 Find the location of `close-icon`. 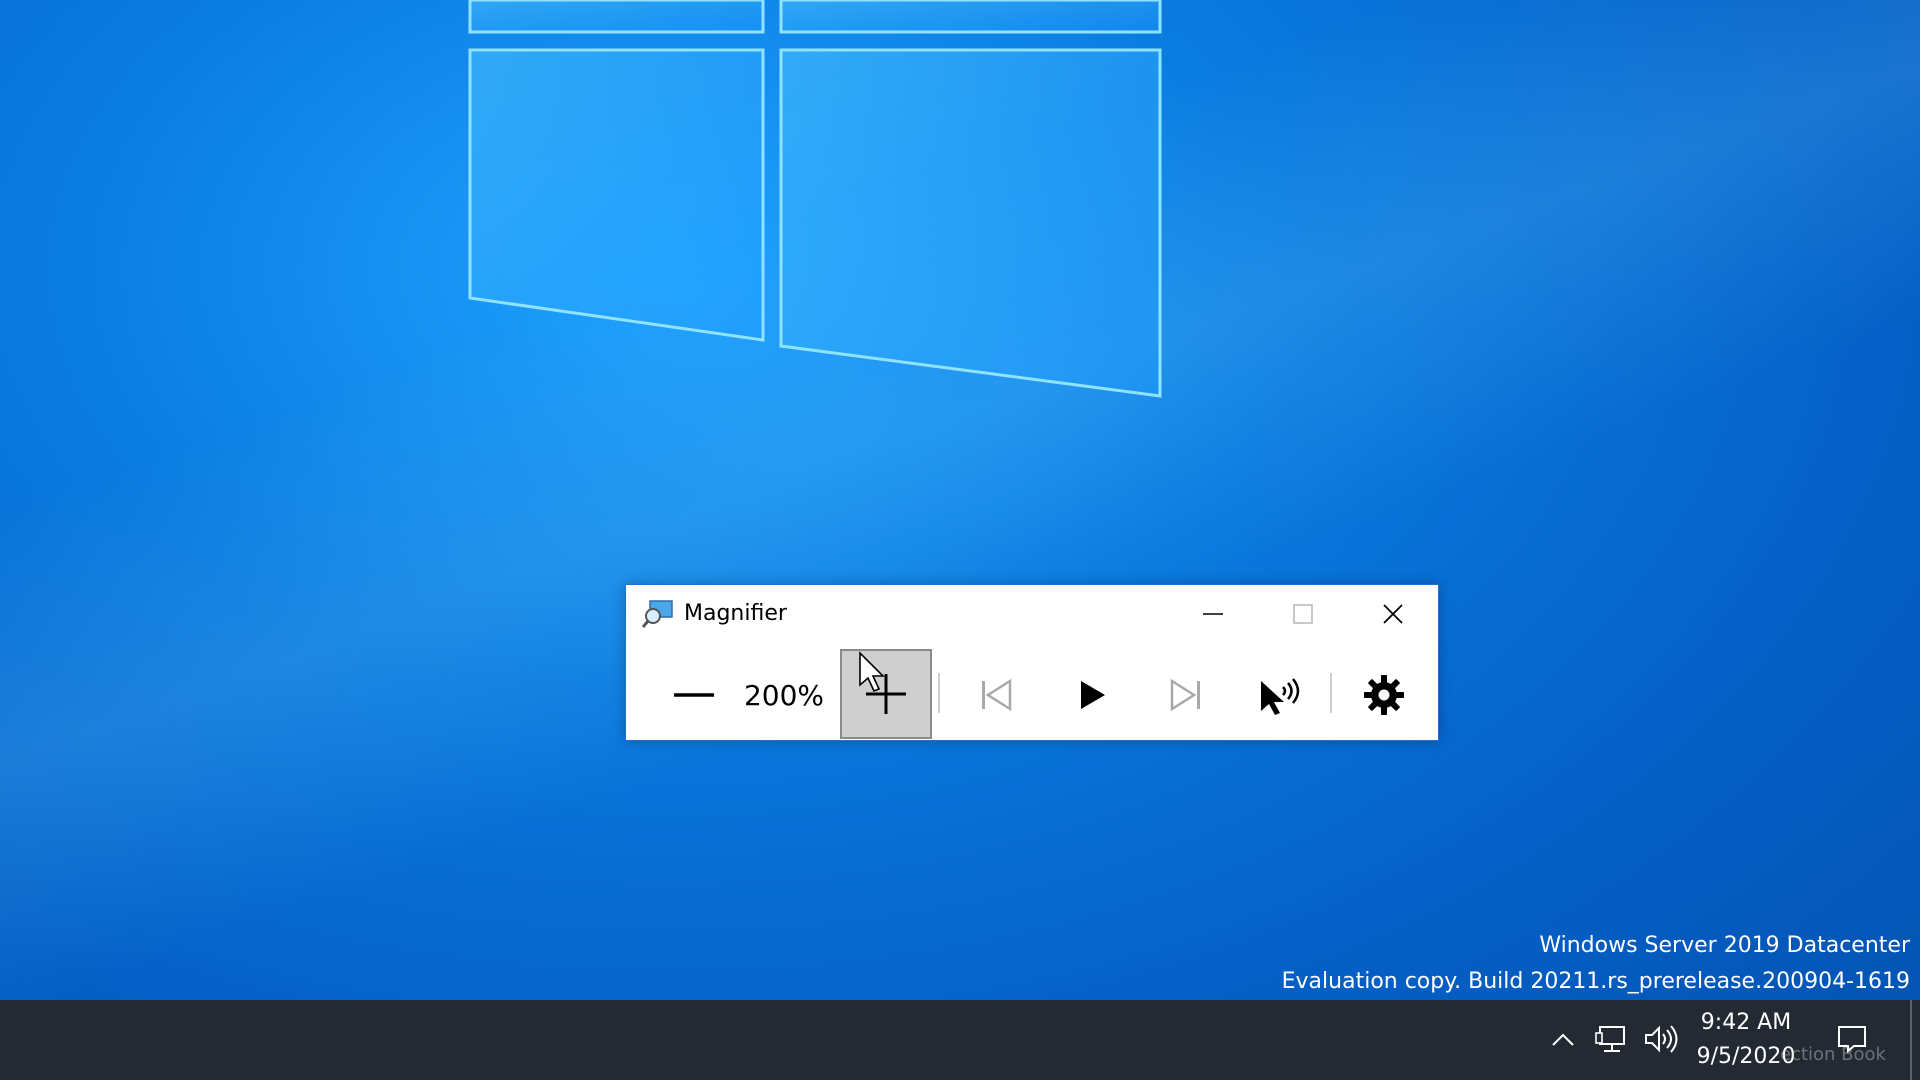

close-icon is located at coordinates (1393, 614).